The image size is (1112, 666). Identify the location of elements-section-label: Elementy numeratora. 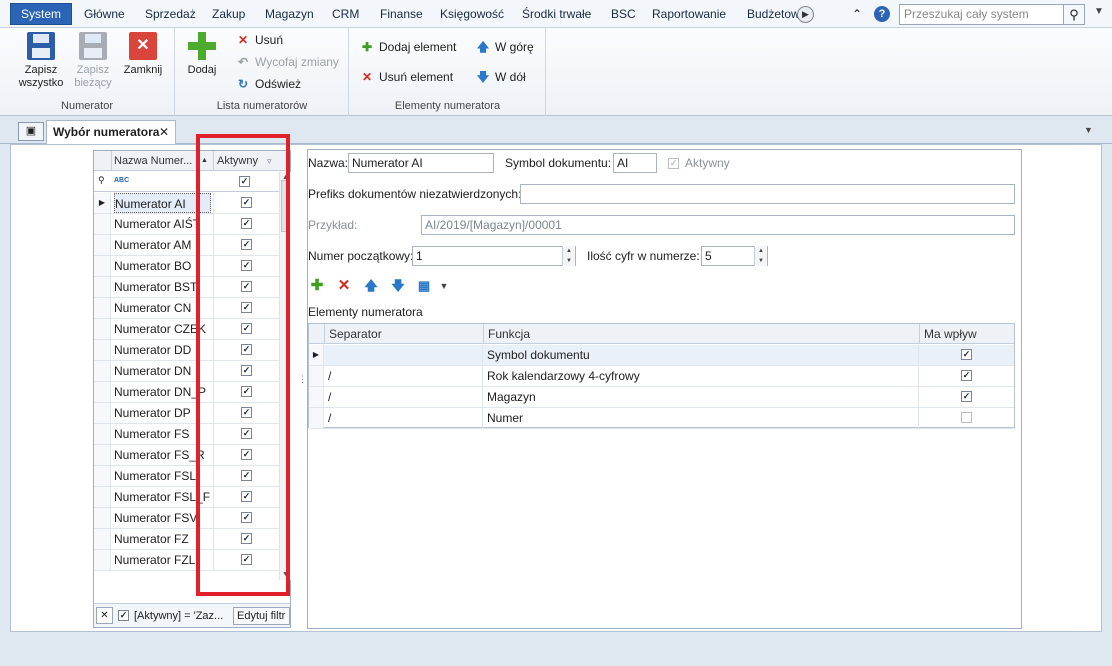
(365, 312).